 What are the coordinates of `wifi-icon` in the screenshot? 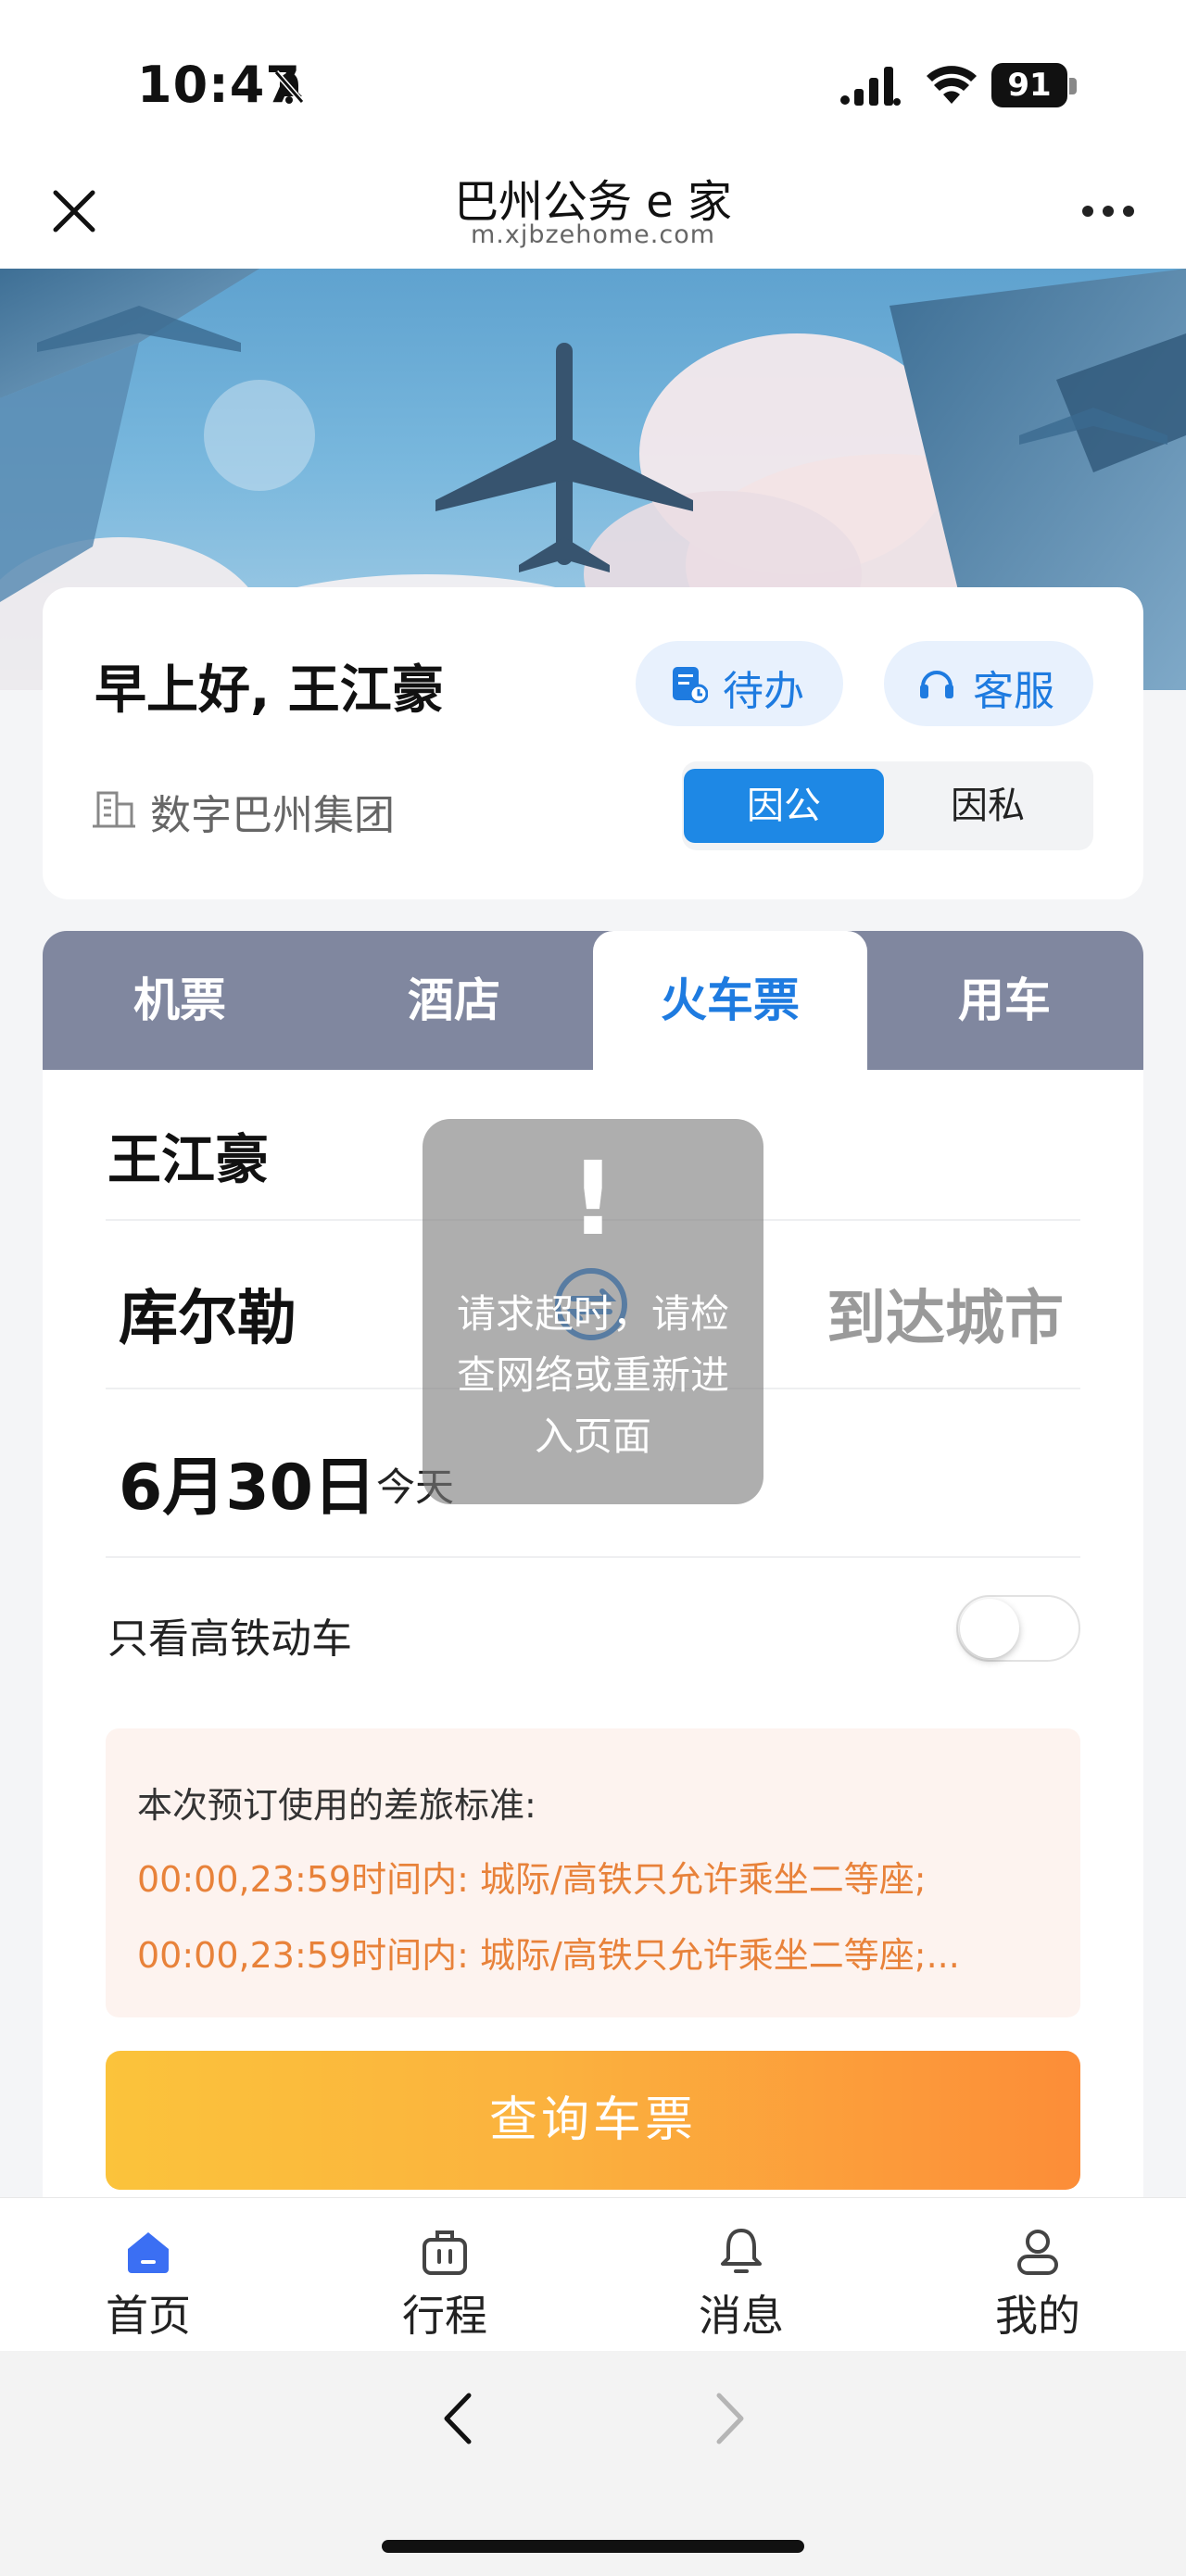 It's located at (952, 85).